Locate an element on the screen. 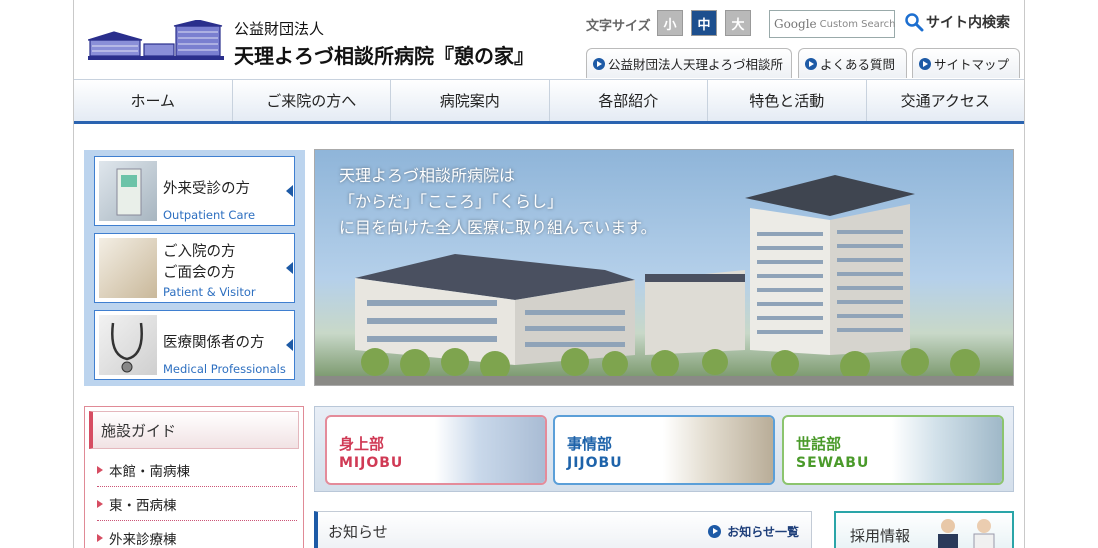 The height and width of the screenshot is (548, 1098). dept-jijobu: 事情部 JIJOBU is located at coordinates (664, 450).